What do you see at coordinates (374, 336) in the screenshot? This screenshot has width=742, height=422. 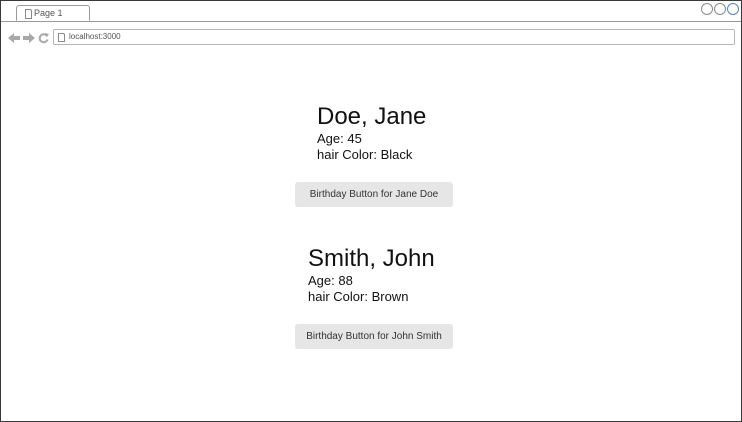 I see `birthday-button: Birthday Button for John Smith` at bounding box center [374, 336].